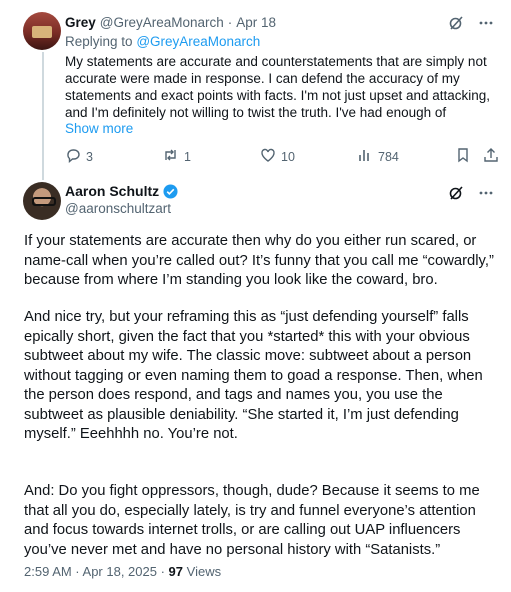 Image resolution: width=511 pixels, height=592 pixels. I want to click on views-stat: 784, so click(378, 156).